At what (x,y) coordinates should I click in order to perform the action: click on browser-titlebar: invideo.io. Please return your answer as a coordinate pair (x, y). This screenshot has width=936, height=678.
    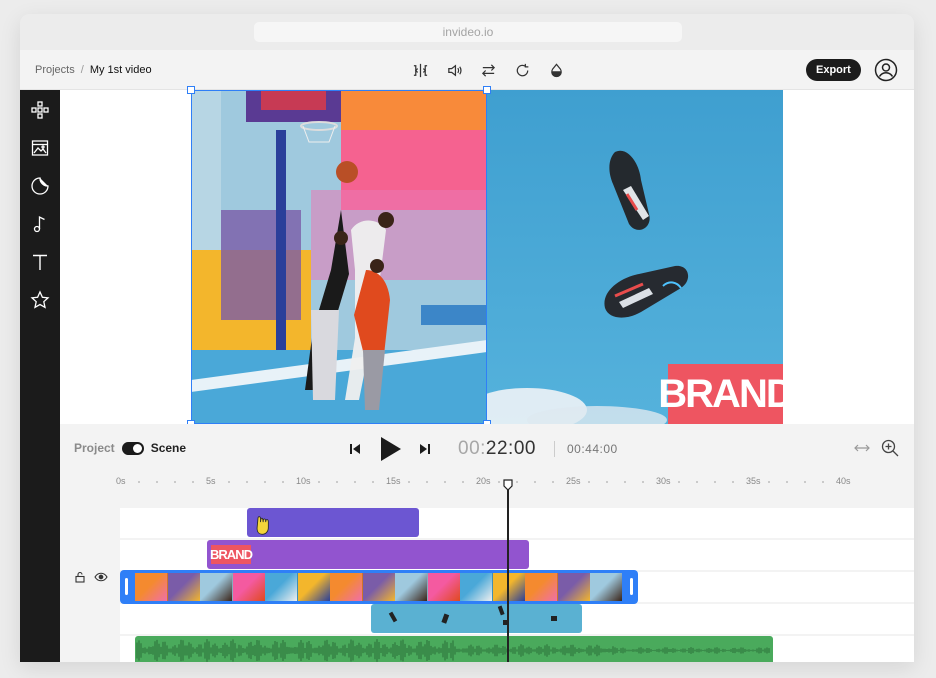
    Looking at the image, I should click on (467, 32).